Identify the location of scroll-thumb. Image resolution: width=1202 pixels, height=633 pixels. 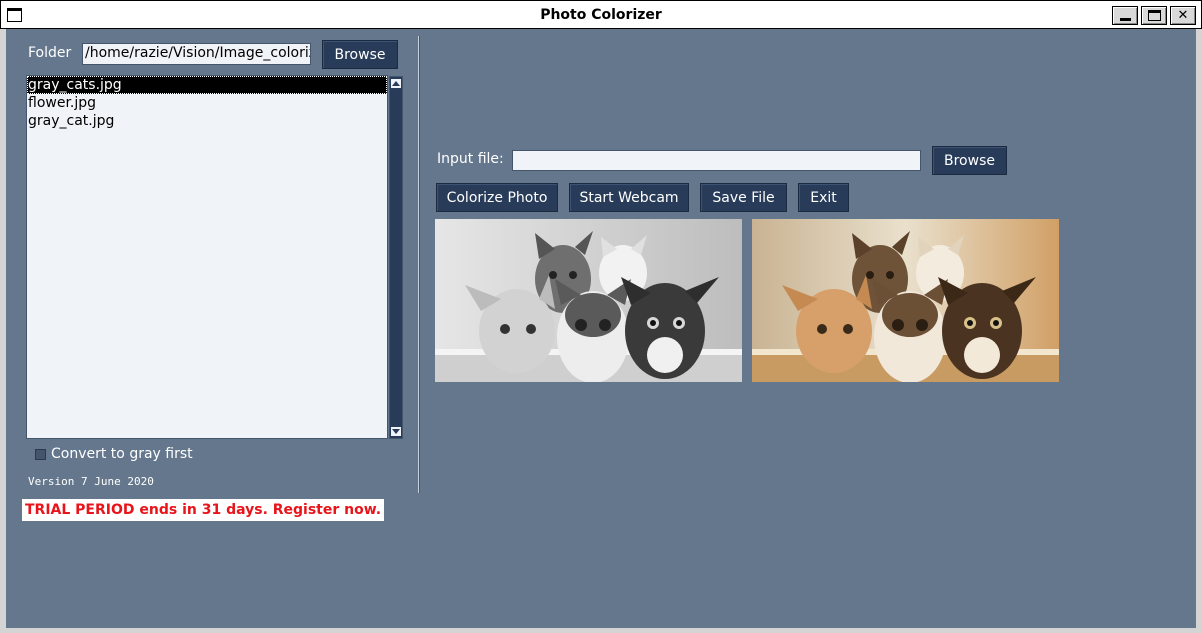
(396, 257).